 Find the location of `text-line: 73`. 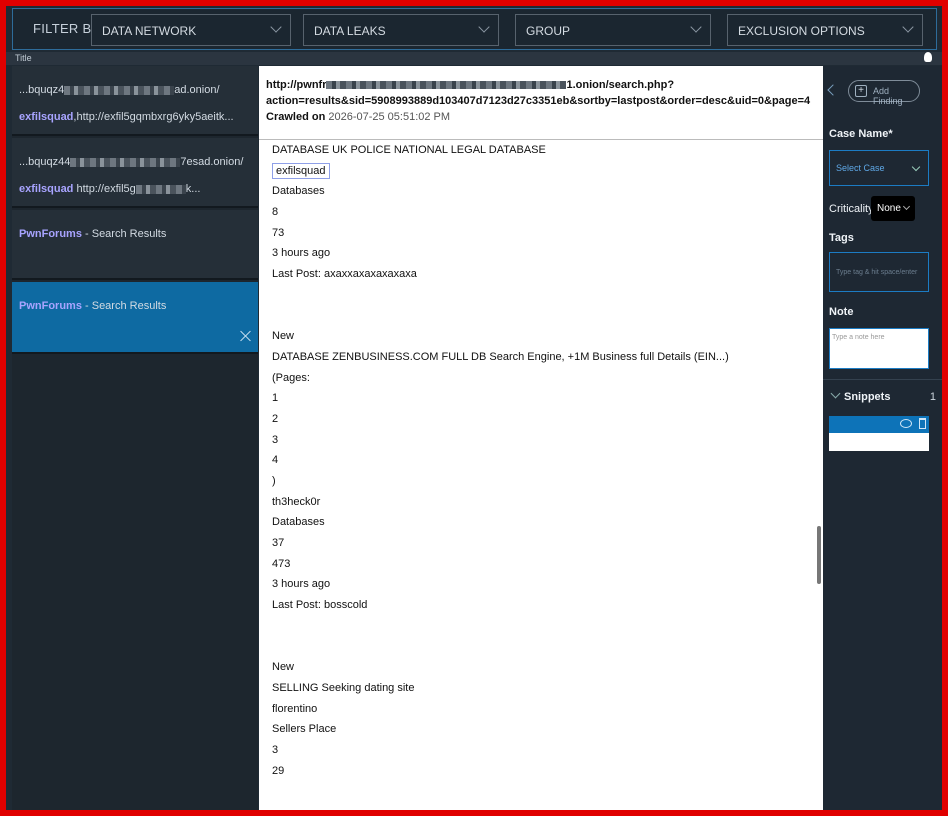

text-line: 73 is located at coordinates (542, 233).